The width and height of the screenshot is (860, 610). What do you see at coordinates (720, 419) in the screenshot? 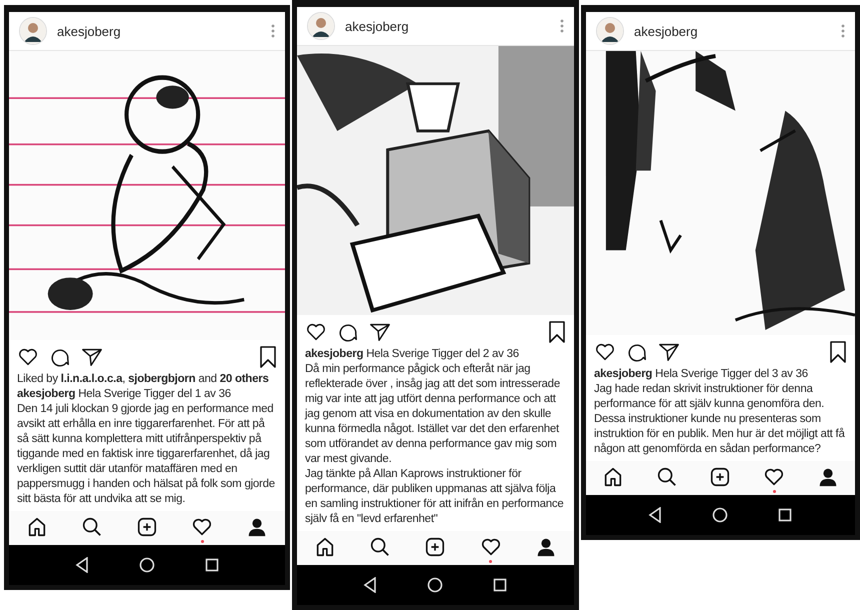
I see `caption-text: Jag hade redan skrivit instruktioner för denna performance för att själv kunna genomföra den. Dessa instruktioner kunde nu presenteras som instruktion för en publik. Men hur är det möjligt att få någon att genomförda en sådan performance?` at bounding box center [720, 419].